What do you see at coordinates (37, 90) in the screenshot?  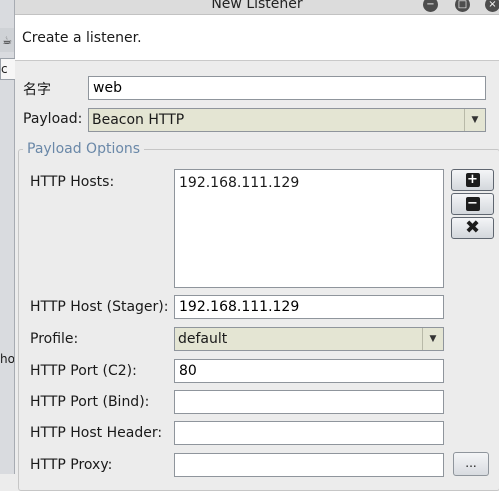 I see `name-label: 名字` at bounding box center [37, 90].